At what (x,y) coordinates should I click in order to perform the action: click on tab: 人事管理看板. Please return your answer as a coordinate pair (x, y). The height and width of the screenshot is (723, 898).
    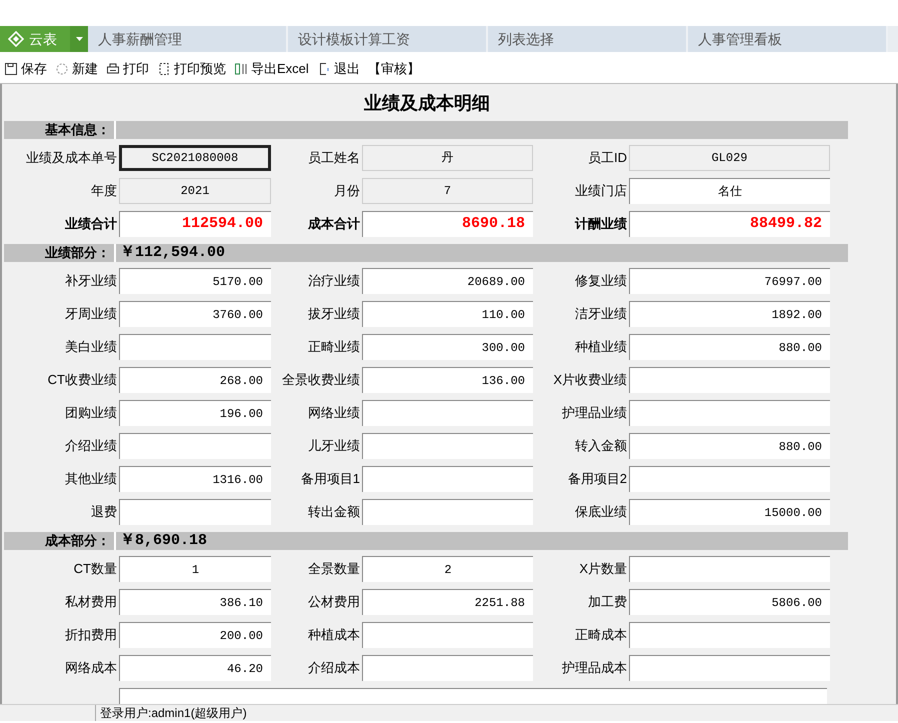
    Looking at the image, I should click on (788, 39).